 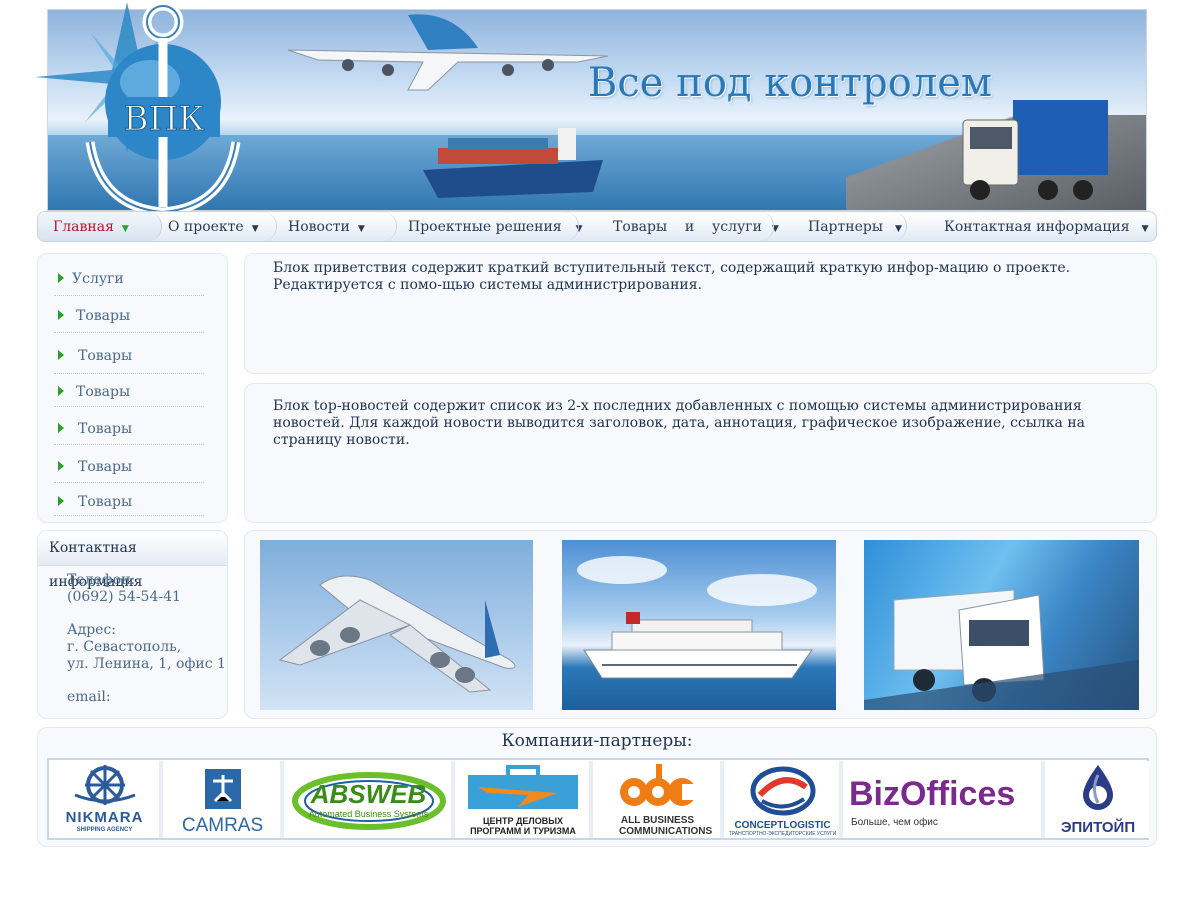 I want to click on banner-plane-icon, so click(x=448, y=52).